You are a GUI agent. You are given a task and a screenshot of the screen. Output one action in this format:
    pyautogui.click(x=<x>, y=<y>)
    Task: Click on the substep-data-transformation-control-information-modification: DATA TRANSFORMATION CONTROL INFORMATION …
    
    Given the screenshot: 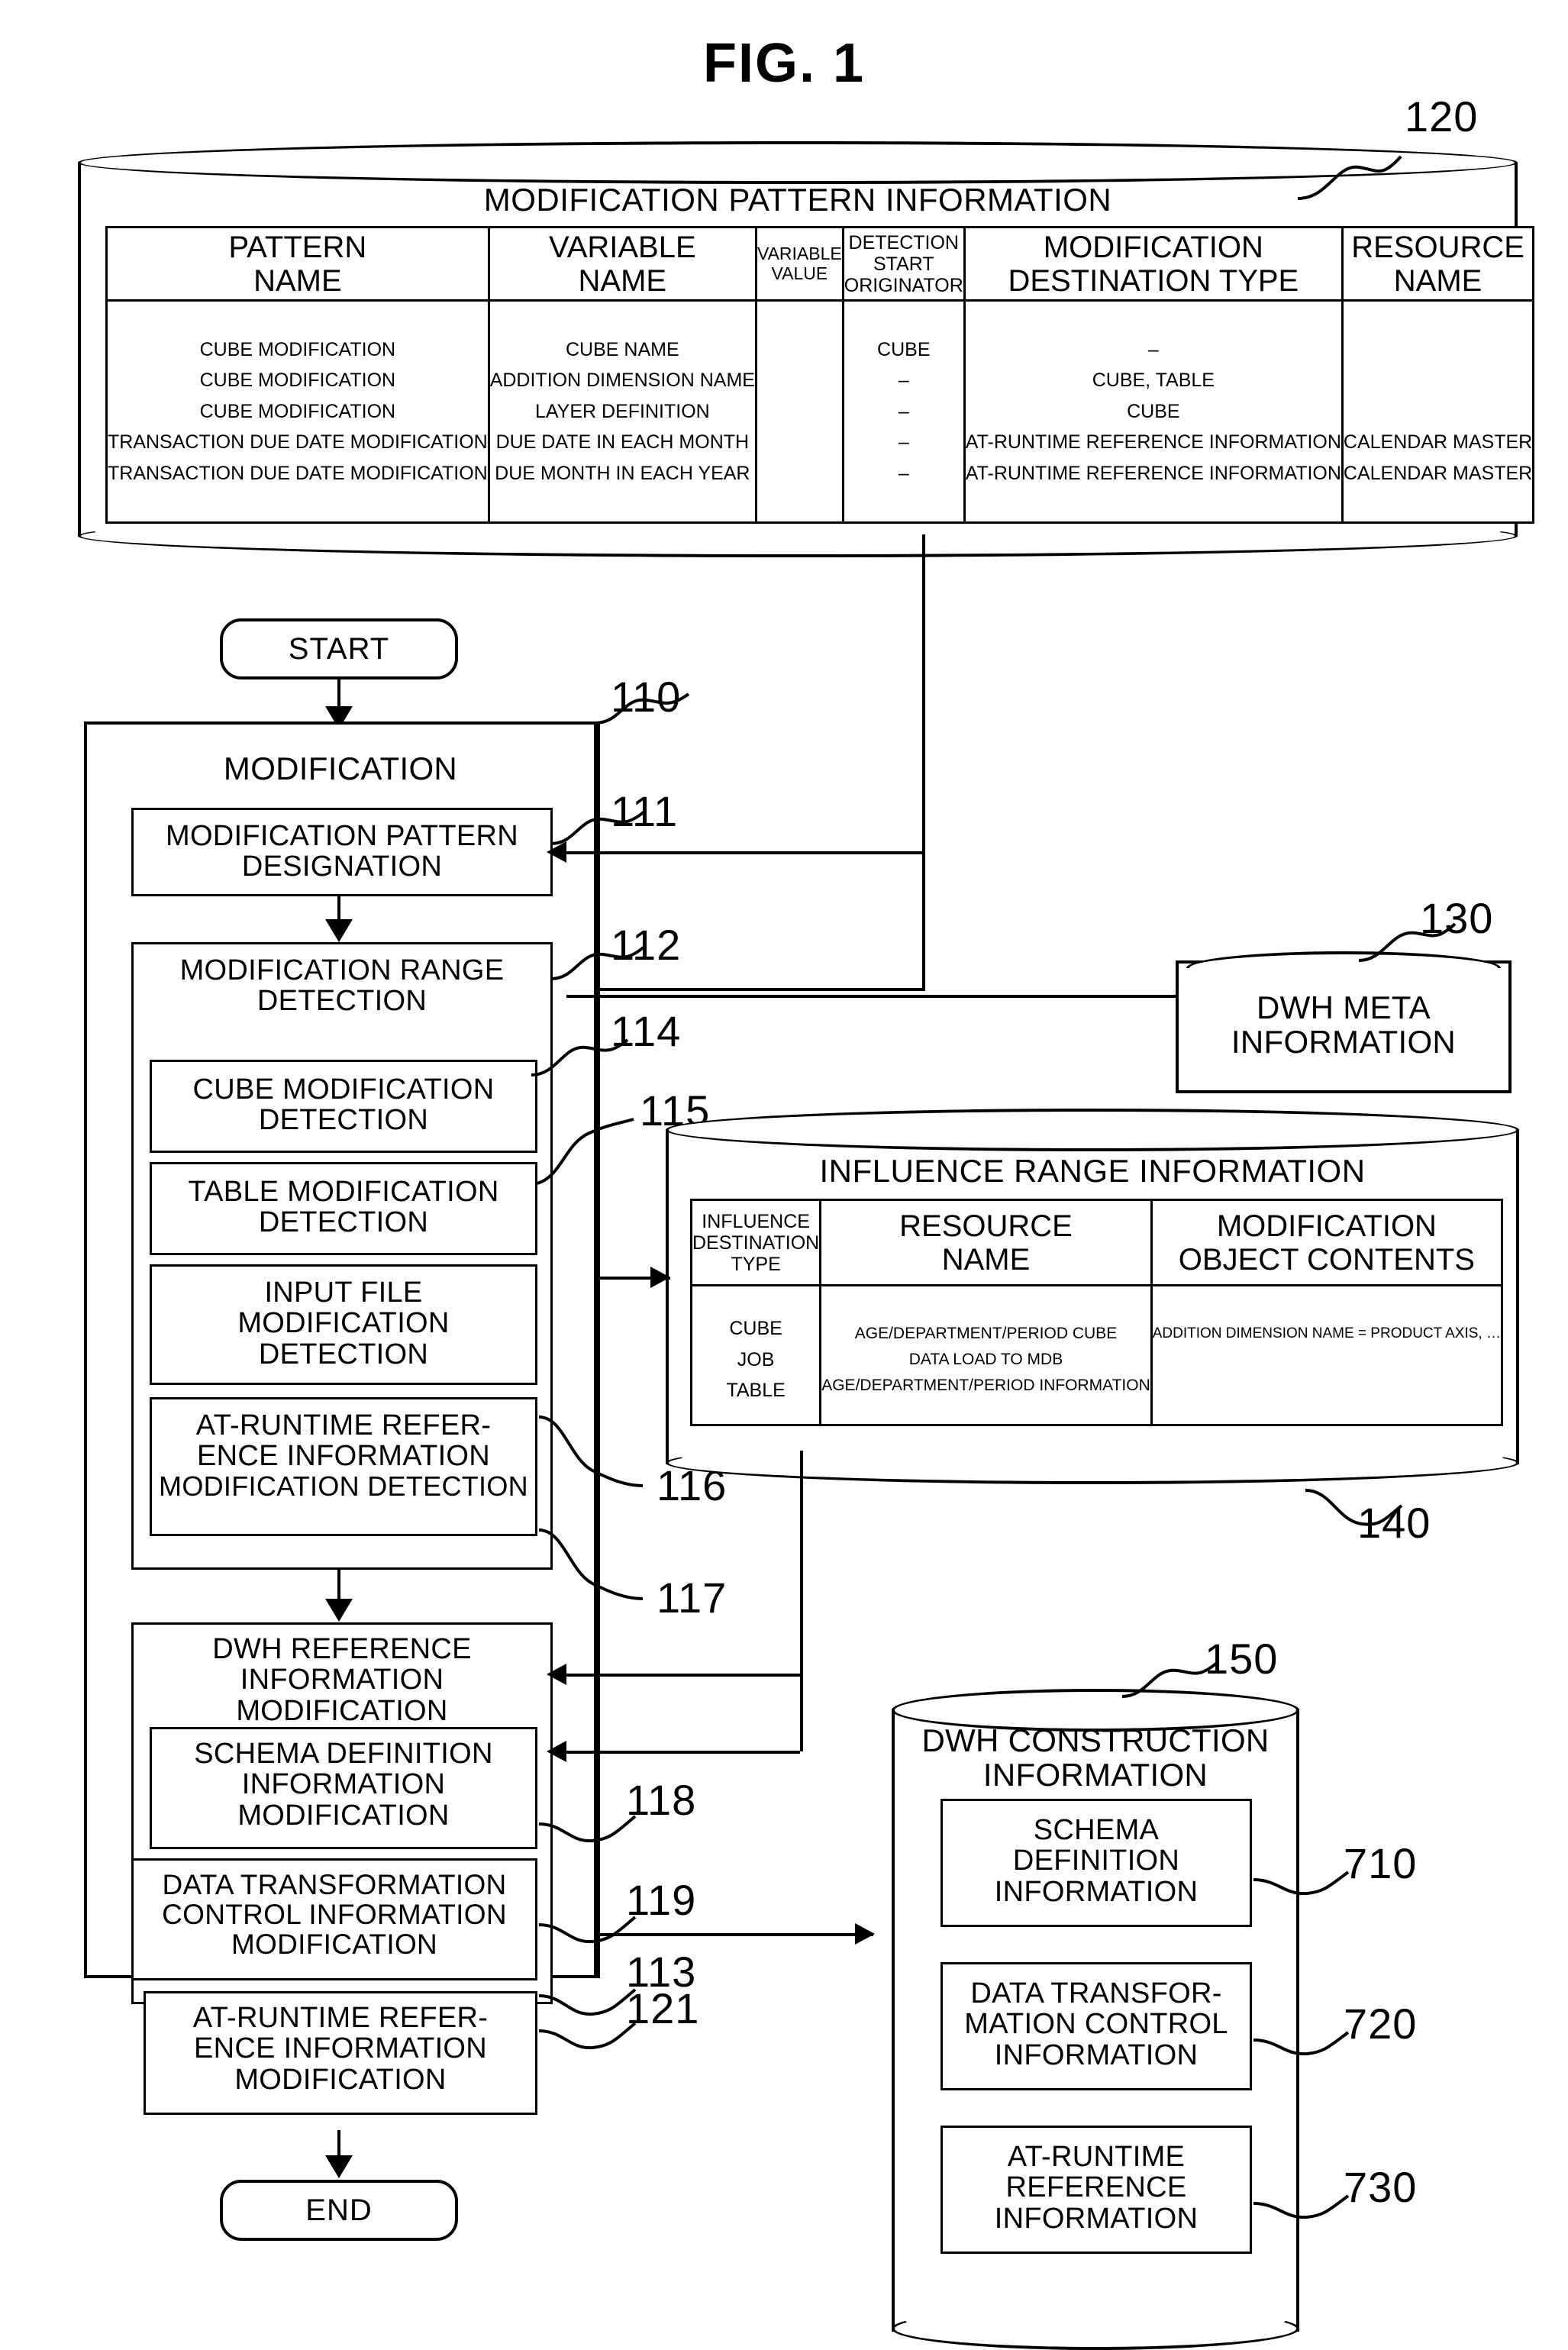 What is the action you would take?
    pyautogui.click(x=334, y=1919)
    